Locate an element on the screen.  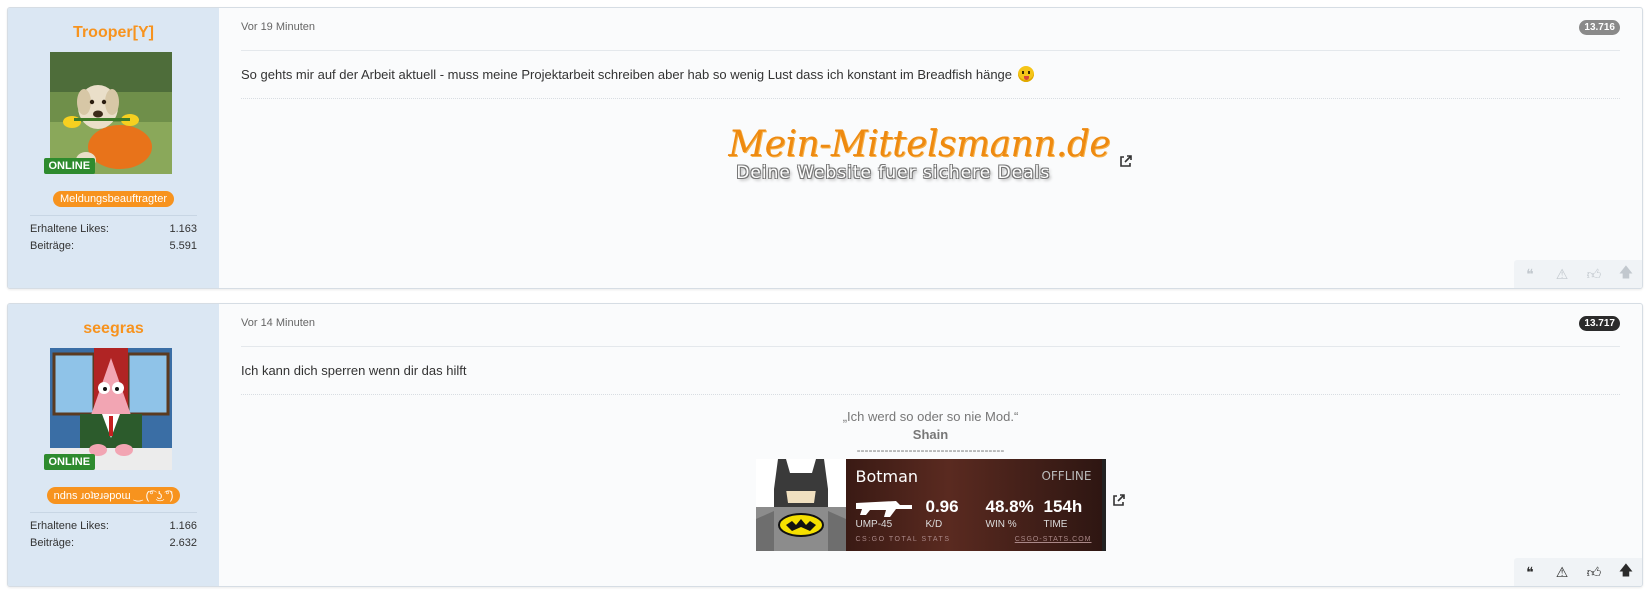
banner-time-label: TIME is located at coordinates (1055, 524).